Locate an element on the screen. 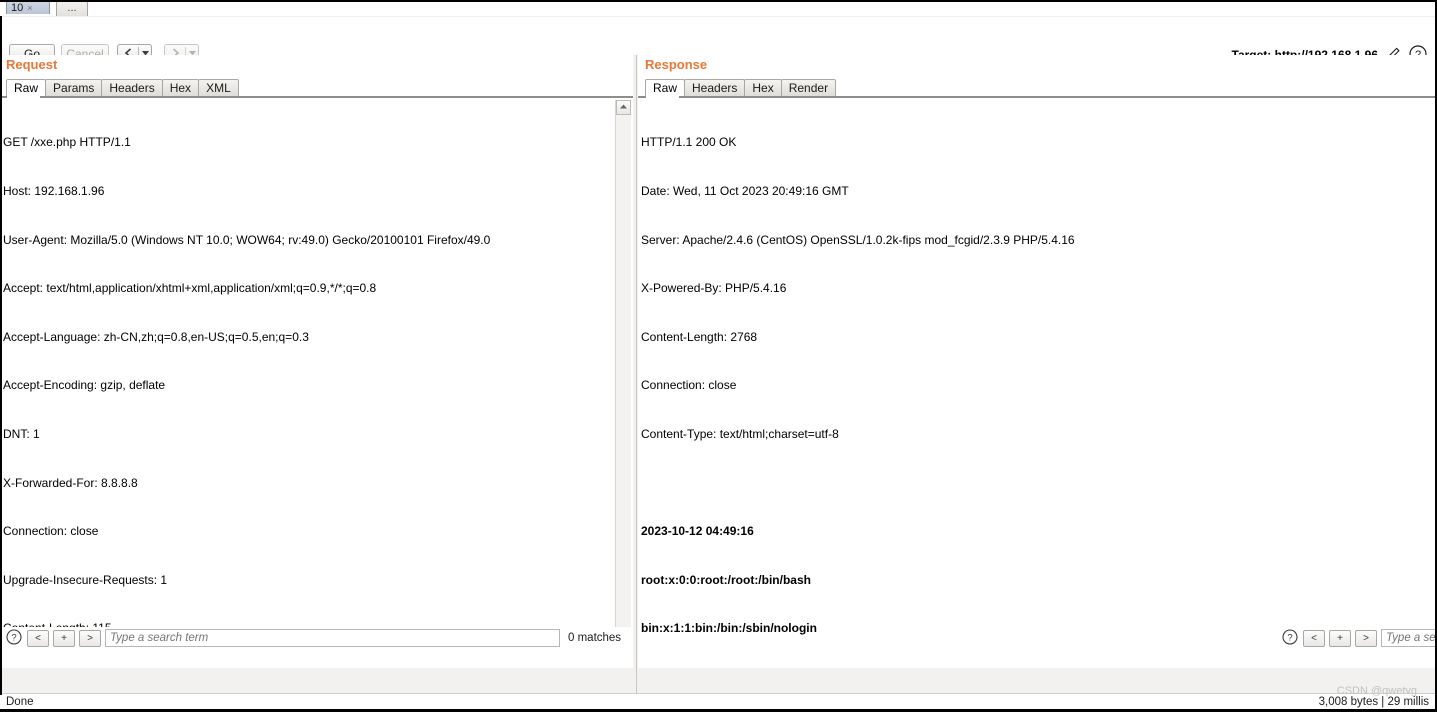 Image resolution: width=1437 pixels, height=712 pixels. response-subtabs: Raw Headers Hex Render is located at coordinates (741, 88).